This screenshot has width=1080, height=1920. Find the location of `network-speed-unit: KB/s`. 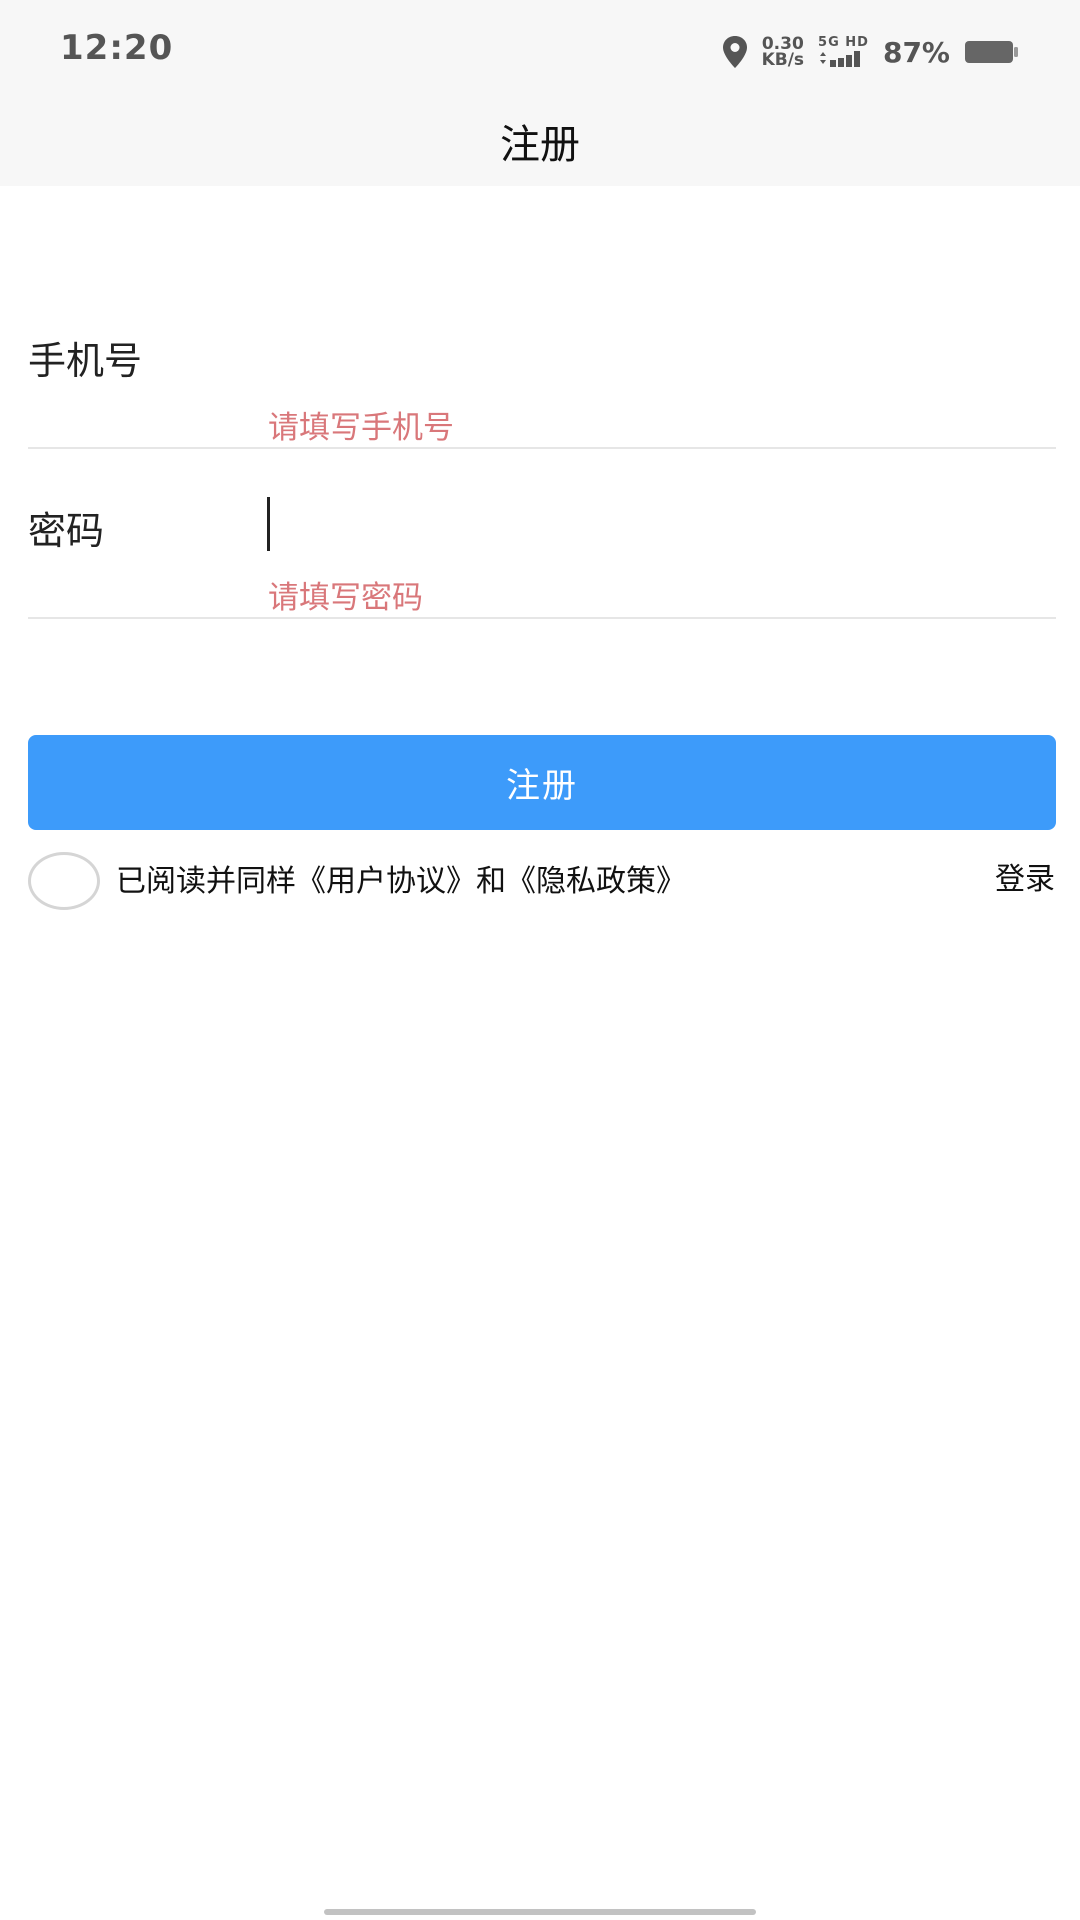

network-speed-unit: KB/s is located at coordinates (783, 60).